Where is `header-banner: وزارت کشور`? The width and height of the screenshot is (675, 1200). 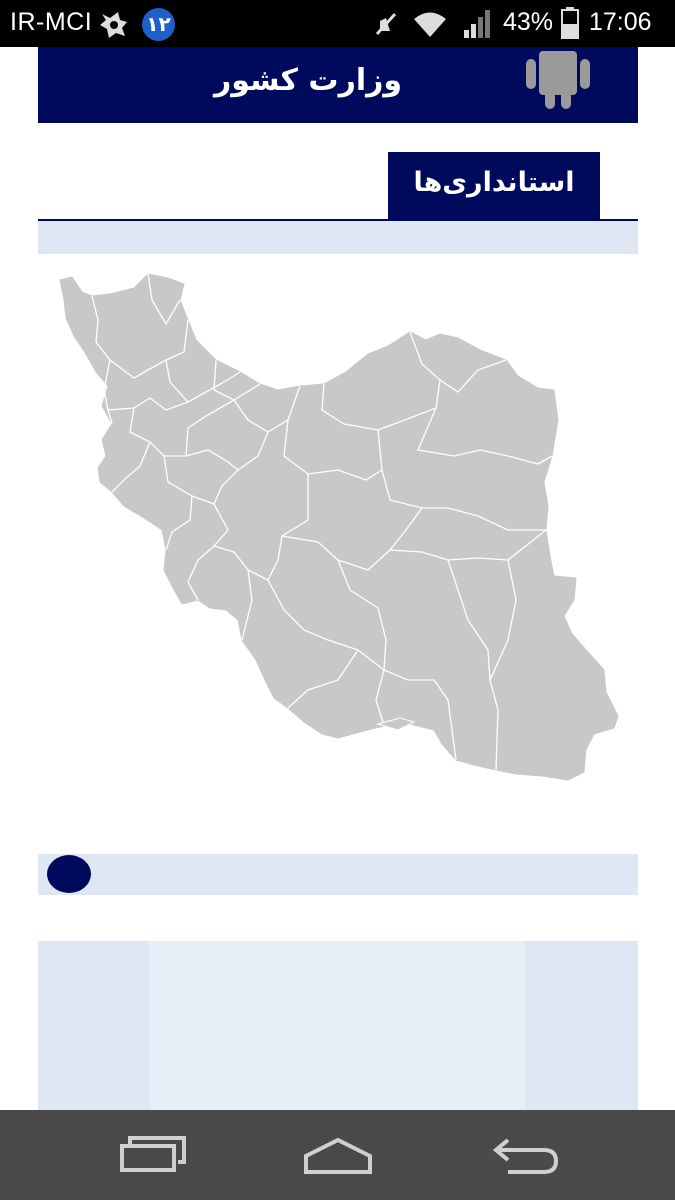 header-banner: وزارت کشور is located at coordinates (338, 85).